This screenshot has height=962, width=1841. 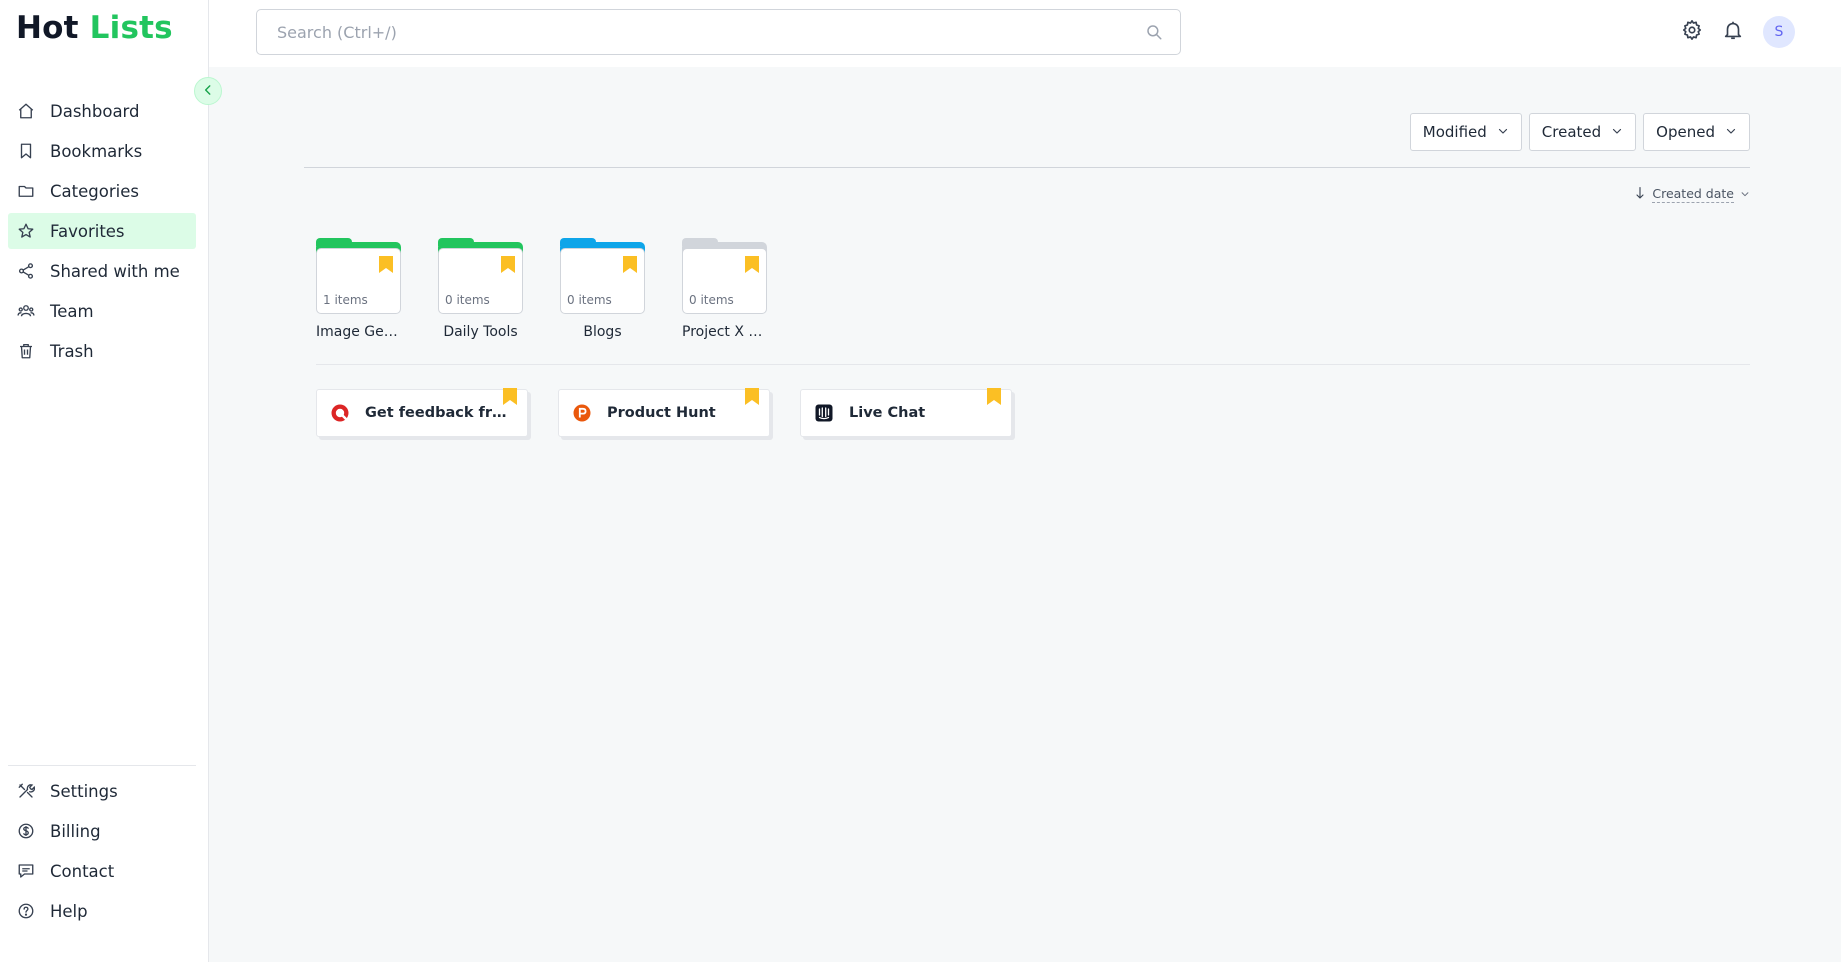 What do you see at coordinates (102, 831) in the screenshot?
I see `sidebar-item-billing: Billing` at bounding box center [102, 831].